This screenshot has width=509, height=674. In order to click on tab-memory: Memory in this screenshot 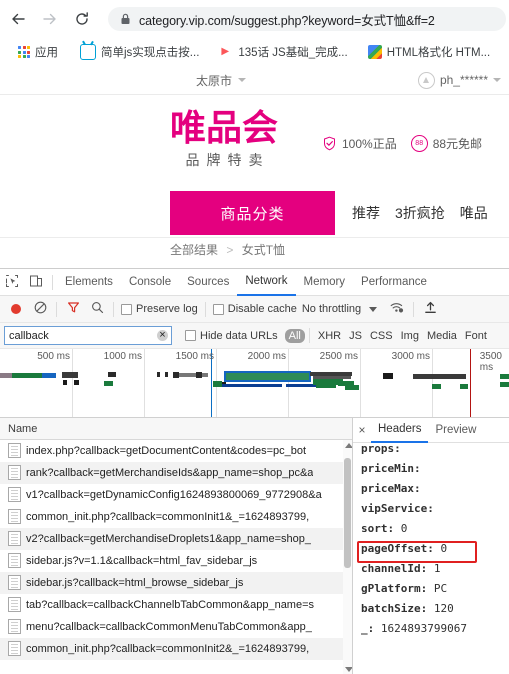, I will do `click(325, 282)`.